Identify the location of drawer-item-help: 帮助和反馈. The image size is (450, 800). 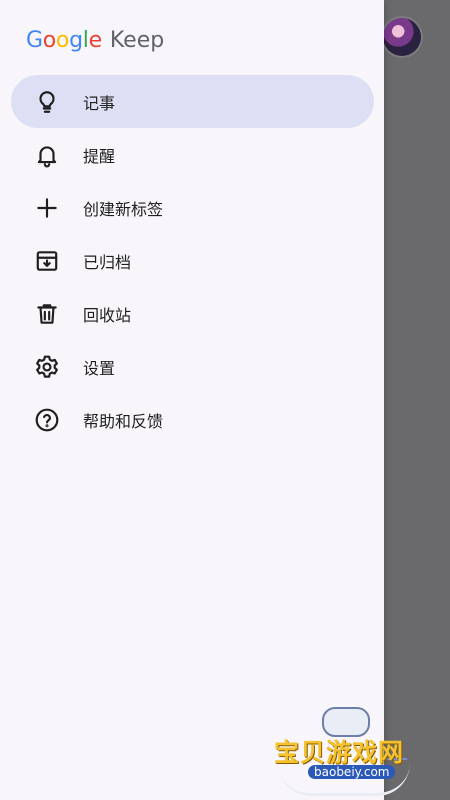
(192, 419).